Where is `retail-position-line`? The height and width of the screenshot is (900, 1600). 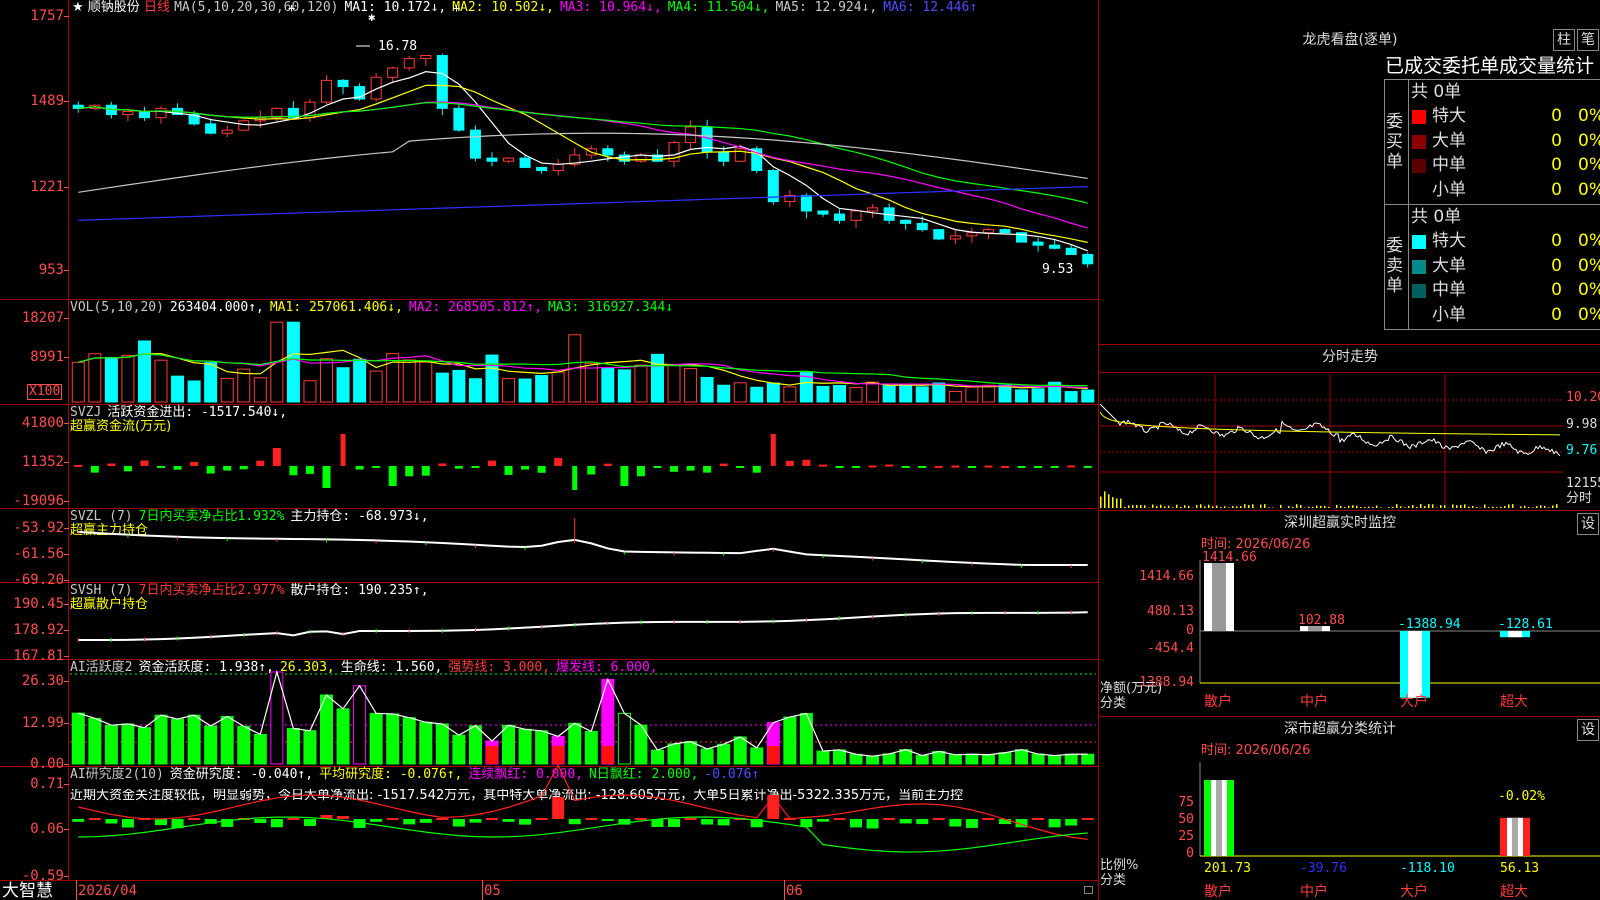
retail-position-line is located at coordinates (583, 626).